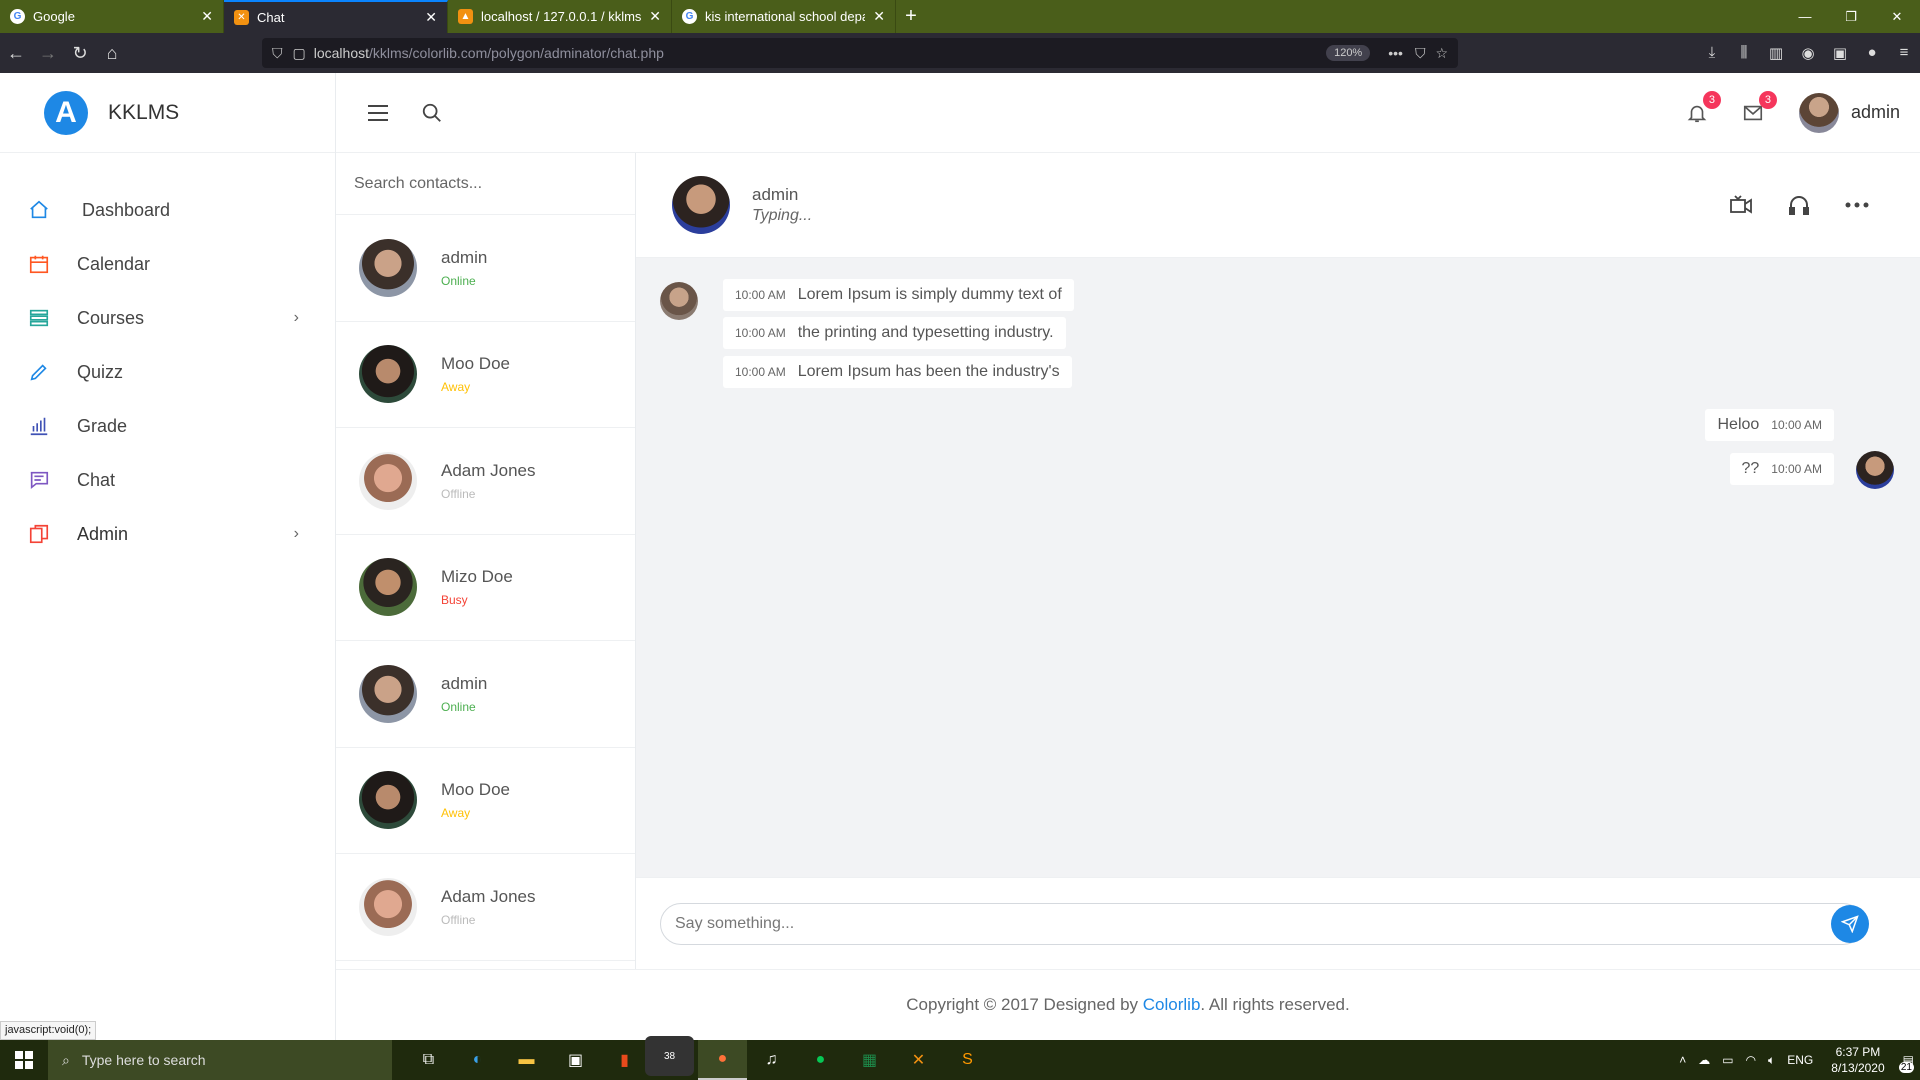  What do you see at coordinates (167, 264) in the screenshot?
I see `sidebar-item-calendar: Calendar` at bounding box center [167, 264].